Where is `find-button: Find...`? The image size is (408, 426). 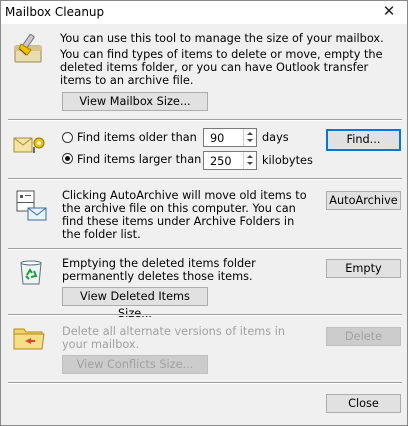 find-button: Find... is located at coordinates (363, 140).